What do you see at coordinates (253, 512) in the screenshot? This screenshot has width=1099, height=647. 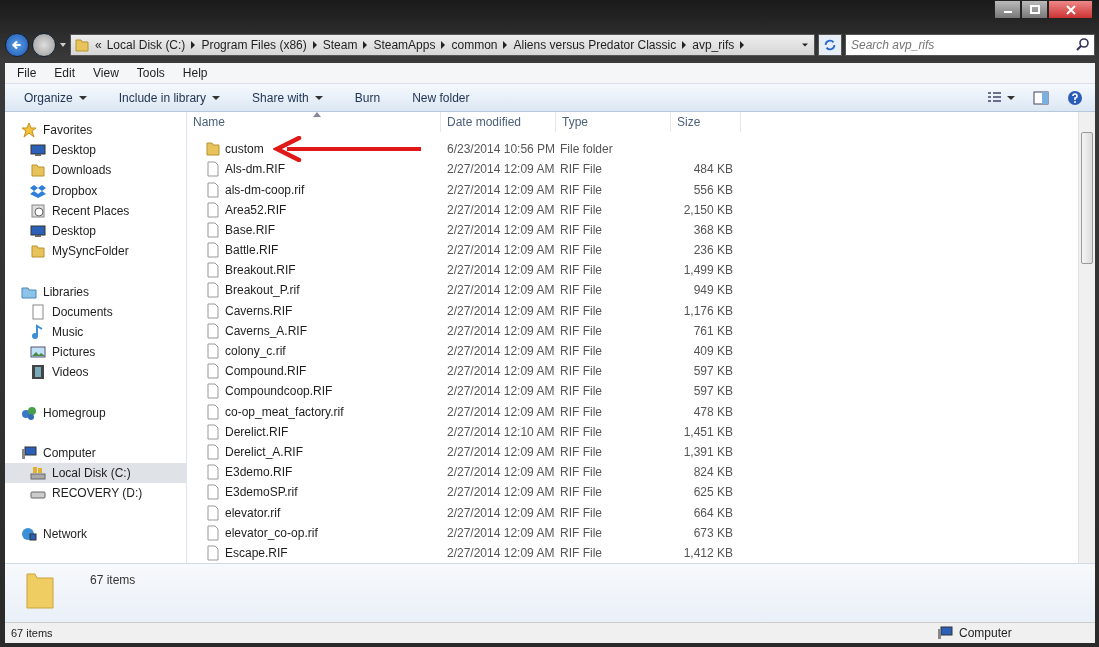 I see `file-name: elevator.rif` at bounding box center [253, 512].